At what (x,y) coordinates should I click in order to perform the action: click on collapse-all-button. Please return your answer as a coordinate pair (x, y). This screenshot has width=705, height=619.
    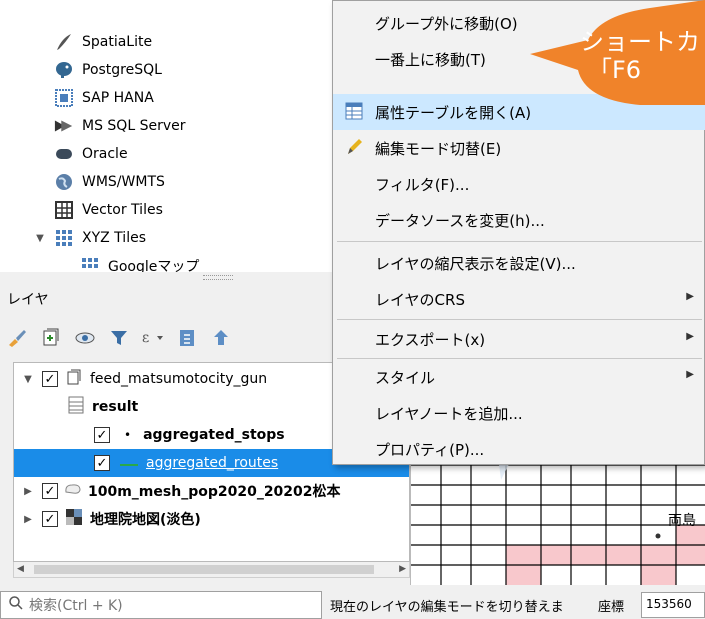
    Looking at the image, I should click on (221, 338).